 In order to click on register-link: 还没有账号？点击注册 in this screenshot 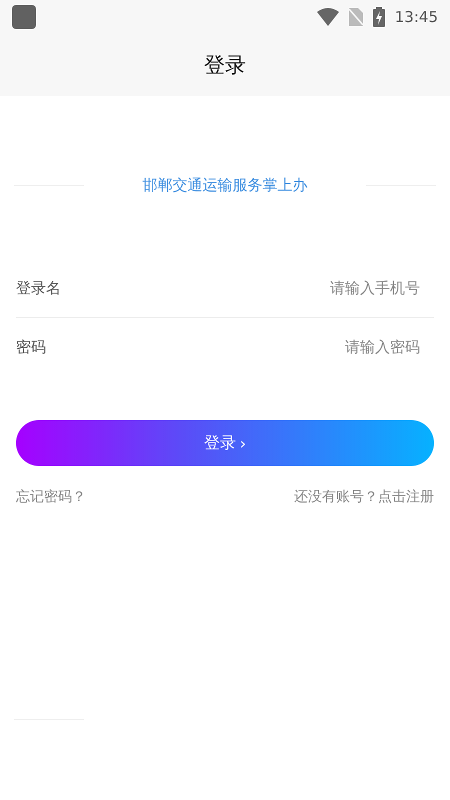, I will do `click(364, 497)`.